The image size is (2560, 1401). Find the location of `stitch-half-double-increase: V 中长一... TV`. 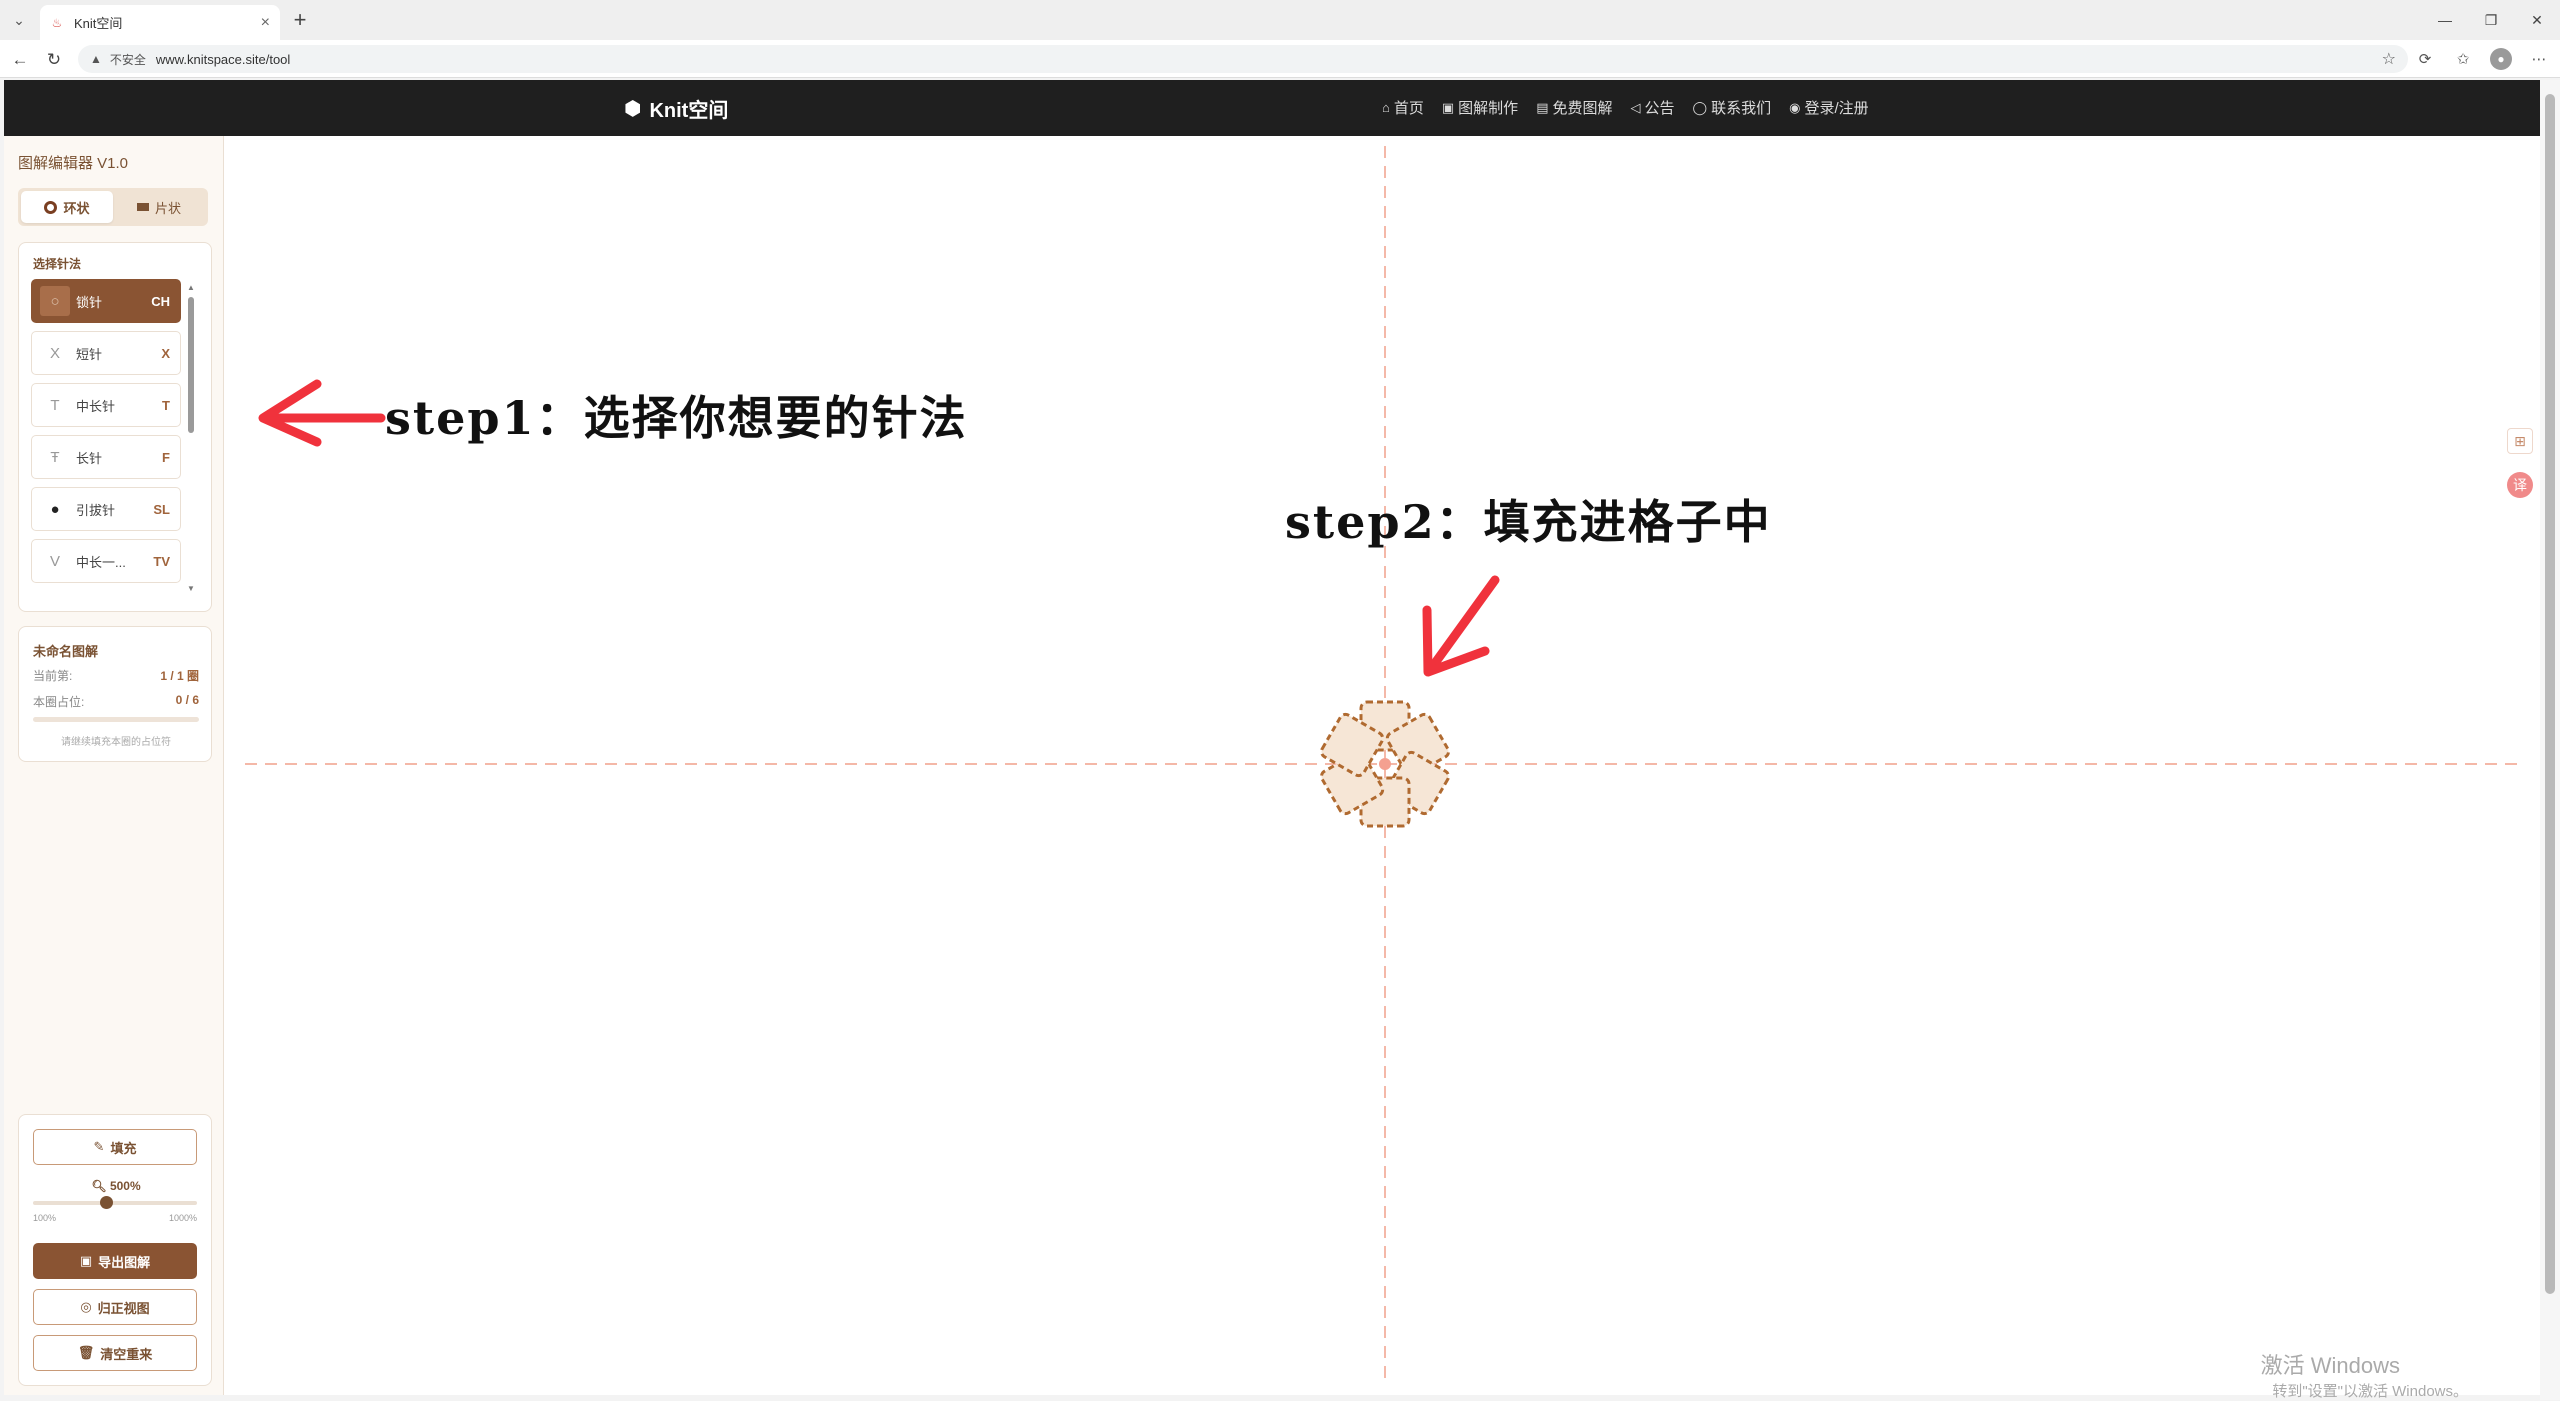

stitch-half-double-increase: V 中长一... TV is located at coordinates (106, 561).